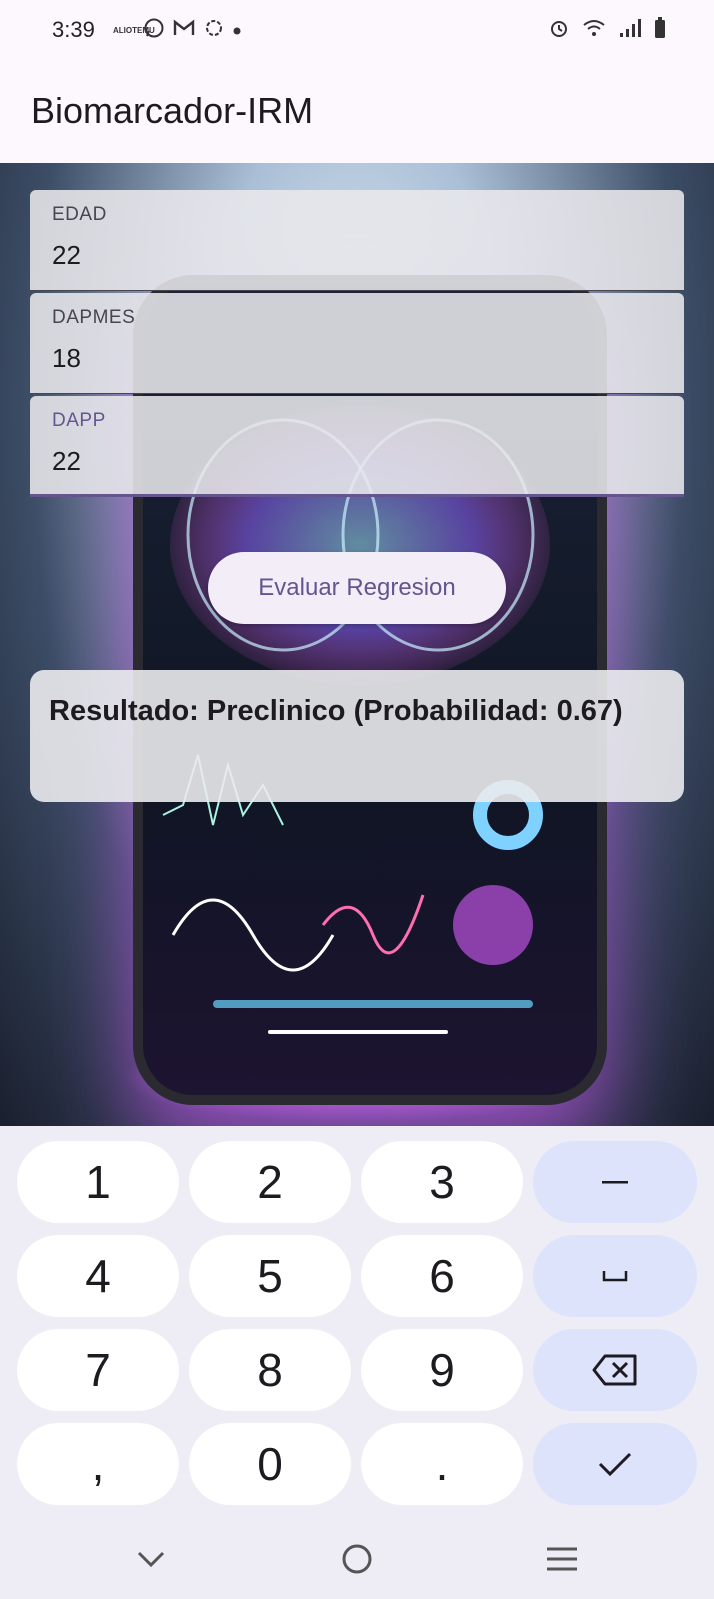 This screenshot has height=1599, width=714. Describe the element at coordinates (357, 31) in the screenshot. I see `status-bar: 3:39 ALIOTEMU` at that location.